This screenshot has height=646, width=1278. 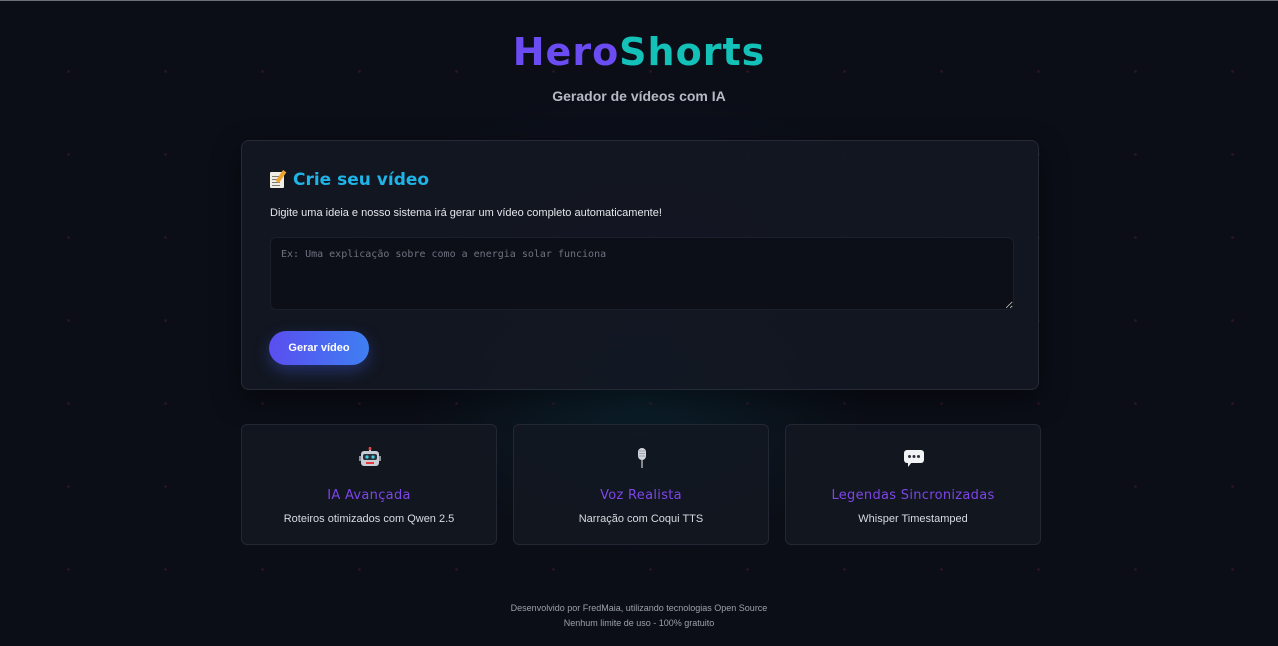 What do you see at coordinates (639, 96) in the screenshot?
I see `subtitle: Gerador de vídeos com IA` at bounding box center [639, 96].